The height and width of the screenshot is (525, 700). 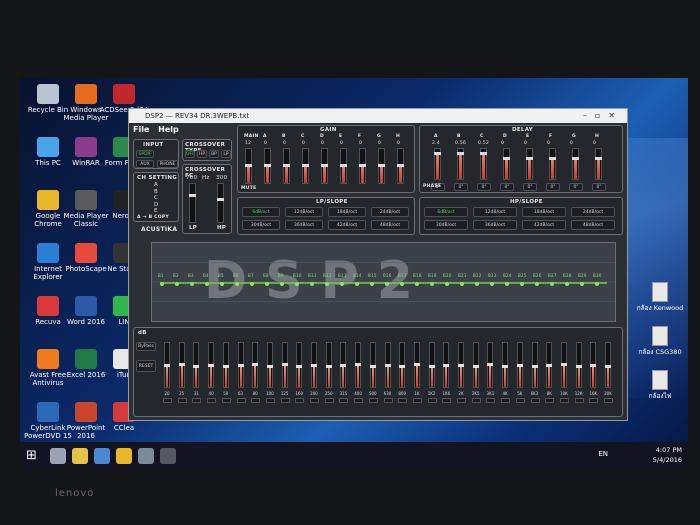 I want to click on delay-slider-h, so click(x=598, y=164).